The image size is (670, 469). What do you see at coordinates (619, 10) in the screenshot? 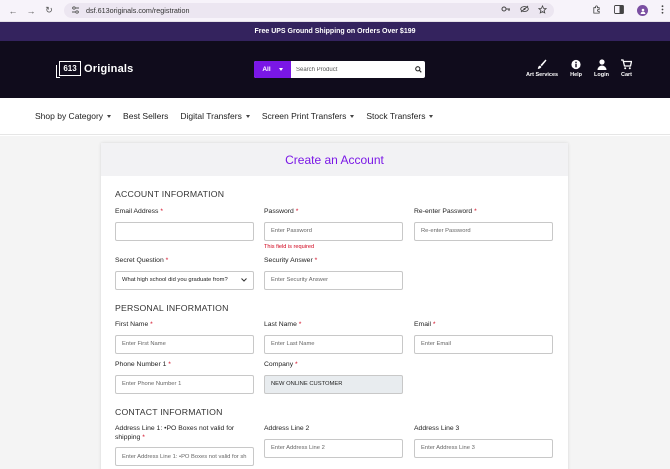
I see `side-panel-icon` at bounding box center [619, 10].